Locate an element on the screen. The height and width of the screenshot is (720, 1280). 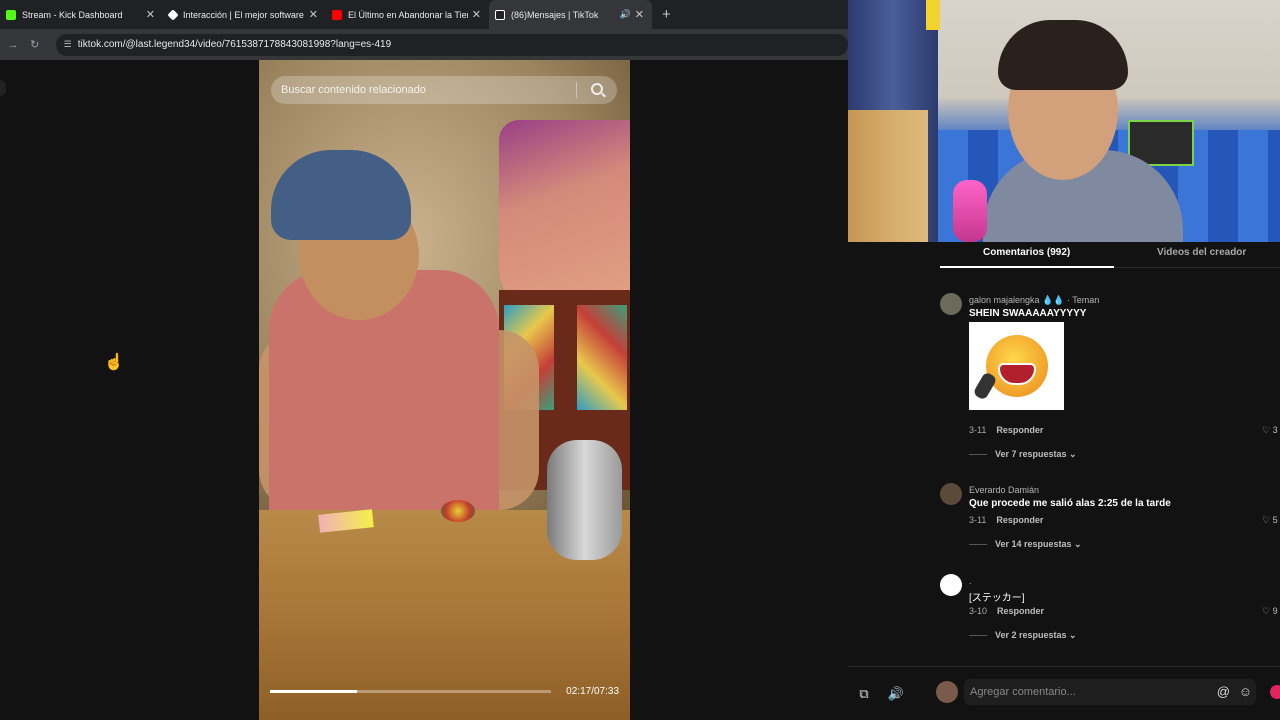
view-replies-button: Ver 14 respuestas ⌄ is located at coordinates (1025, 544).